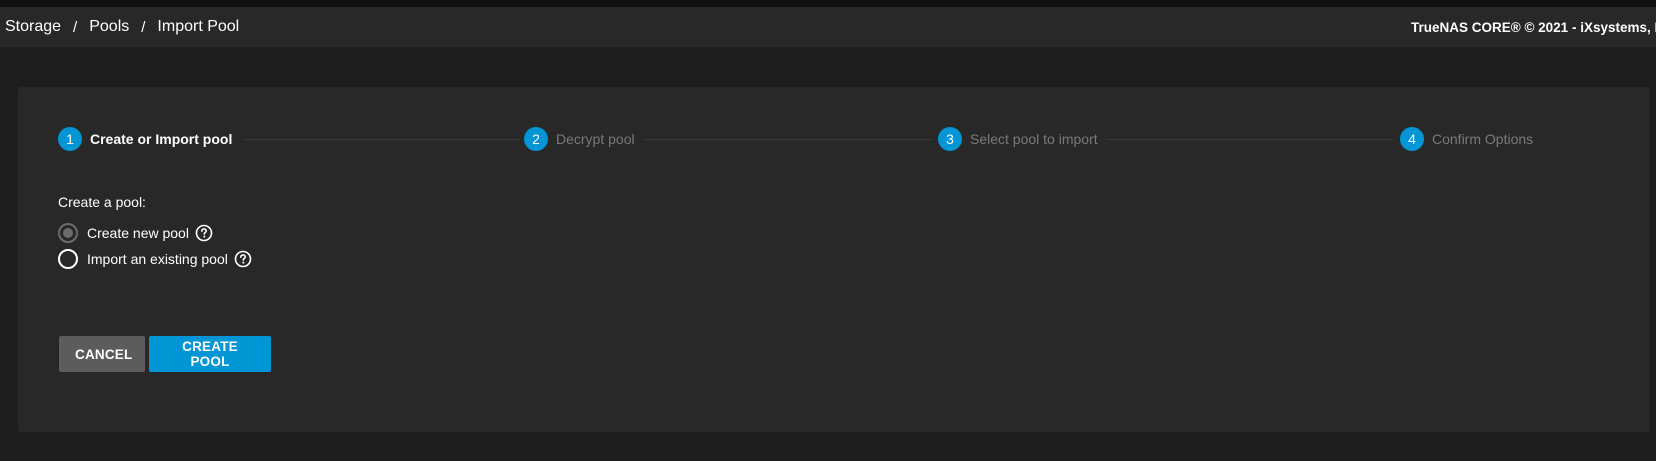 The width and height of the screenshot is (1656, 461). I want to click on step-label: Decrypt pool, so click(595, 139).